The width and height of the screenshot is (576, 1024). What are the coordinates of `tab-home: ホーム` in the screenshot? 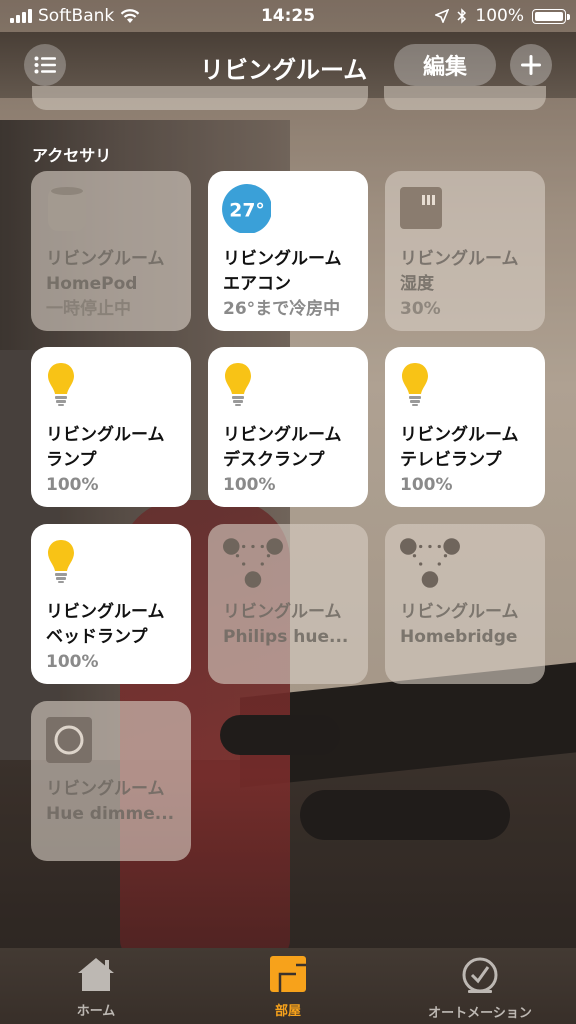 It's located at (96, 987).